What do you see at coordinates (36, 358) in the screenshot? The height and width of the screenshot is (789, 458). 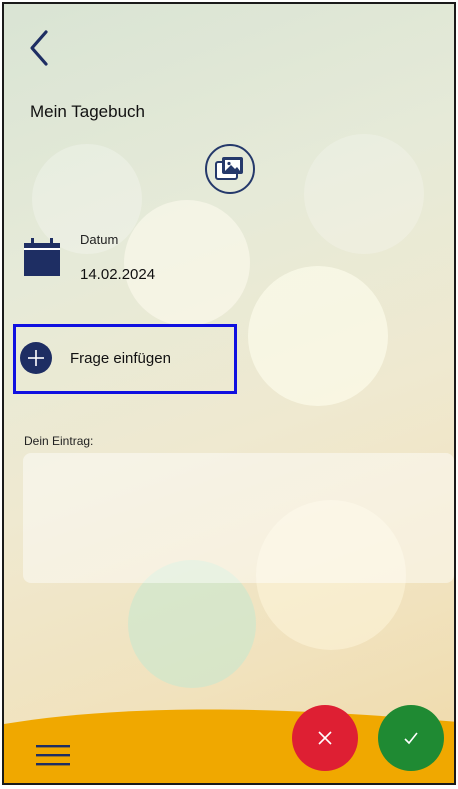 I see `plus-circle-icon` at bounding box center [36, 358].